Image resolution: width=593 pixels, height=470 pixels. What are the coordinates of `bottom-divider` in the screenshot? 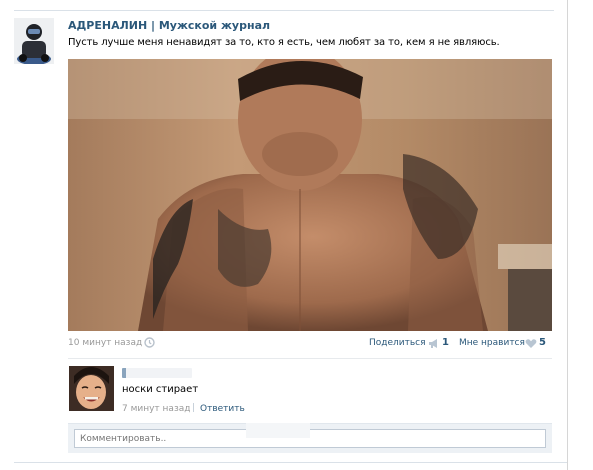 It's located at (290, 462).